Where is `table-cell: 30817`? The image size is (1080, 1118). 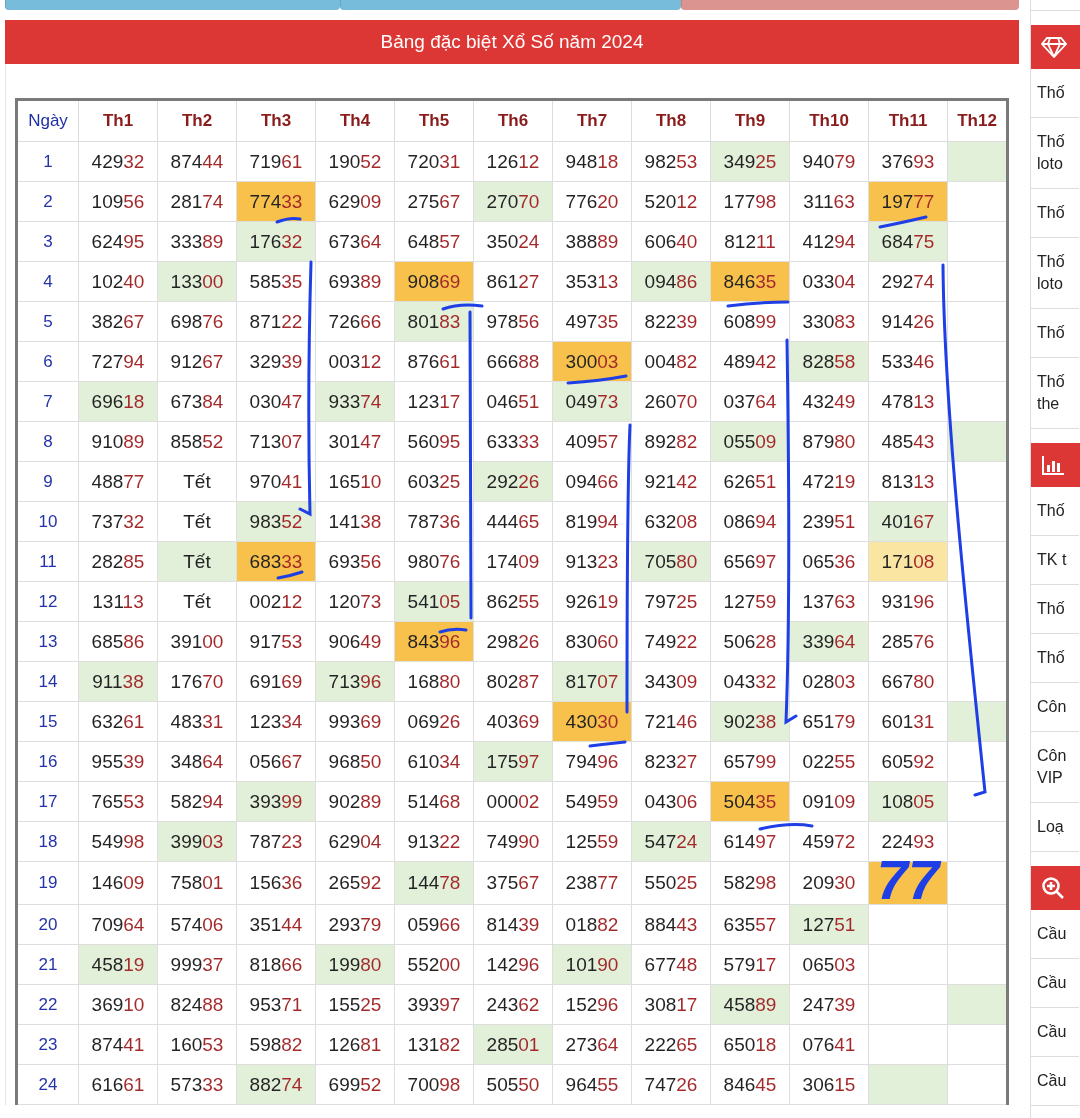 table-cell: 30817 is located at coordinates (671, 1004).